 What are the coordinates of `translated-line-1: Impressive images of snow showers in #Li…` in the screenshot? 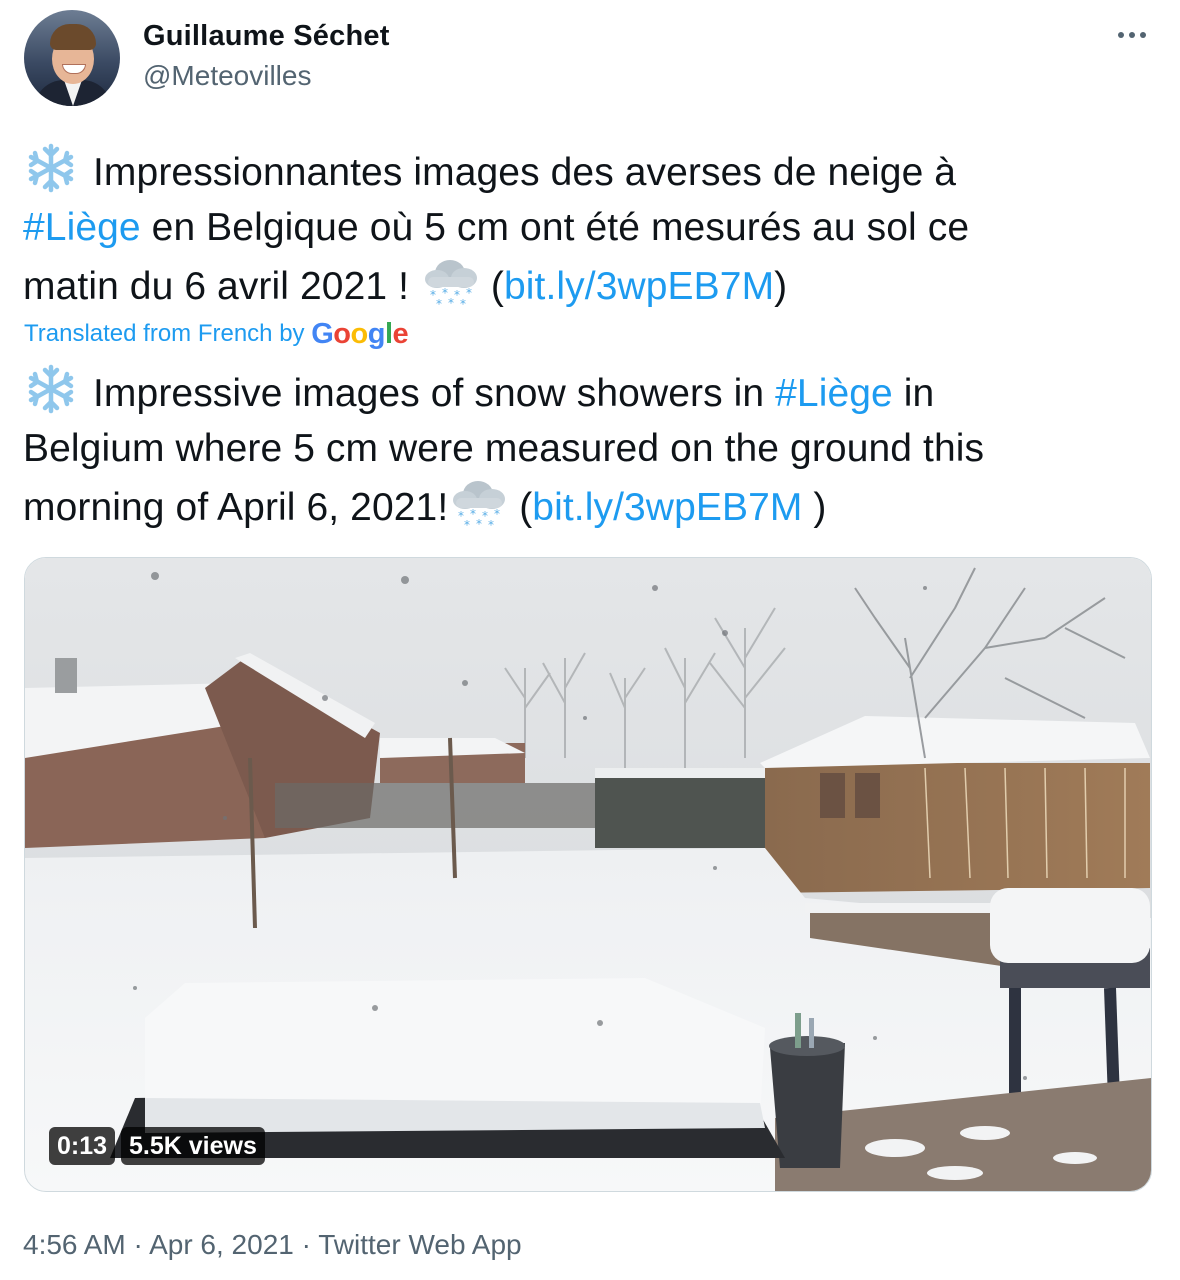 It's located at (588, 392).